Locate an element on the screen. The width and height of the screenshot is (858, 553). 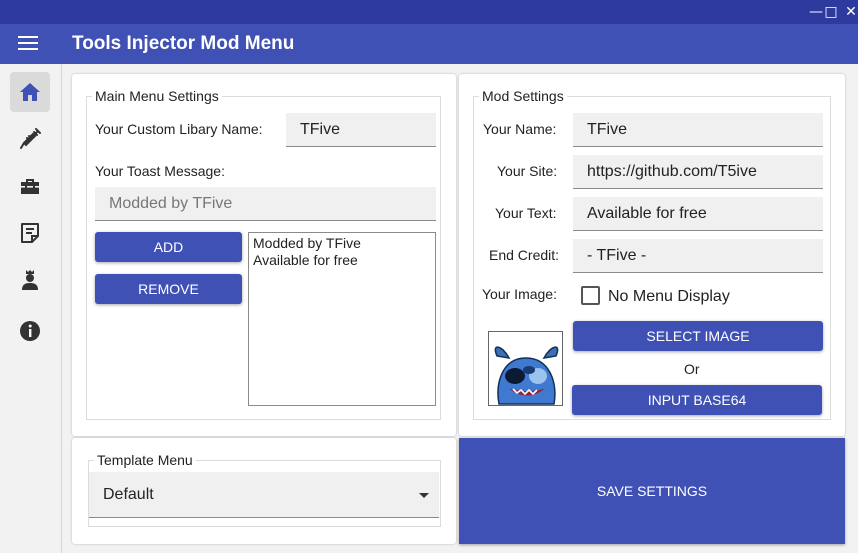
template-selected-value: Default is located at coordinates (128, 494).